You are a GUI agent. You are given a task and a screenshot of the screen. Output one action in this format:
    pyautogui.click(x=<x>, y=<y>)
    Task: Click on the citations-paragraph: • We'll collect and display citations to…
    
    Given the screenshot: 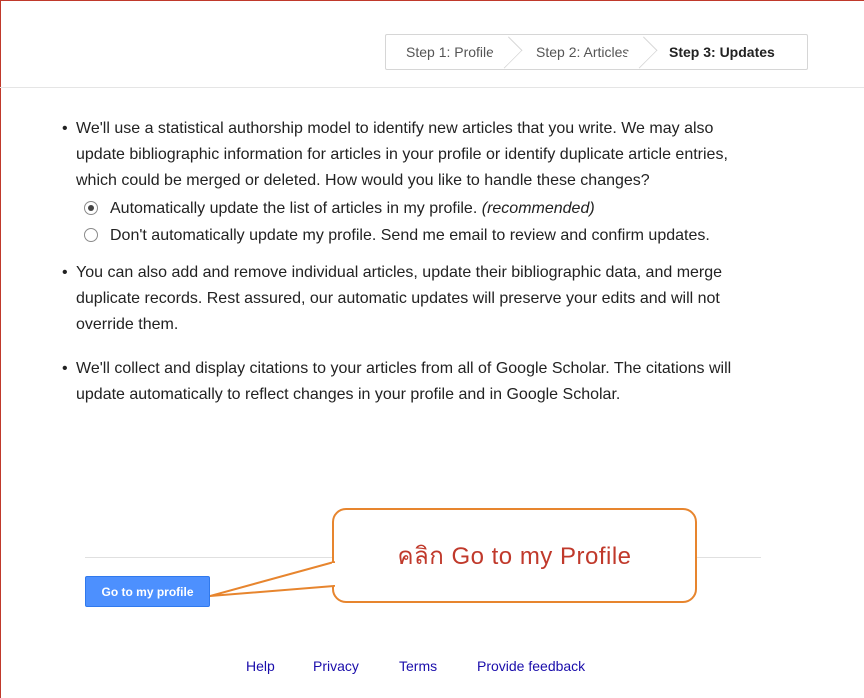 What is the action you would take?
    pyautogui.click(x=412, y=382)
    